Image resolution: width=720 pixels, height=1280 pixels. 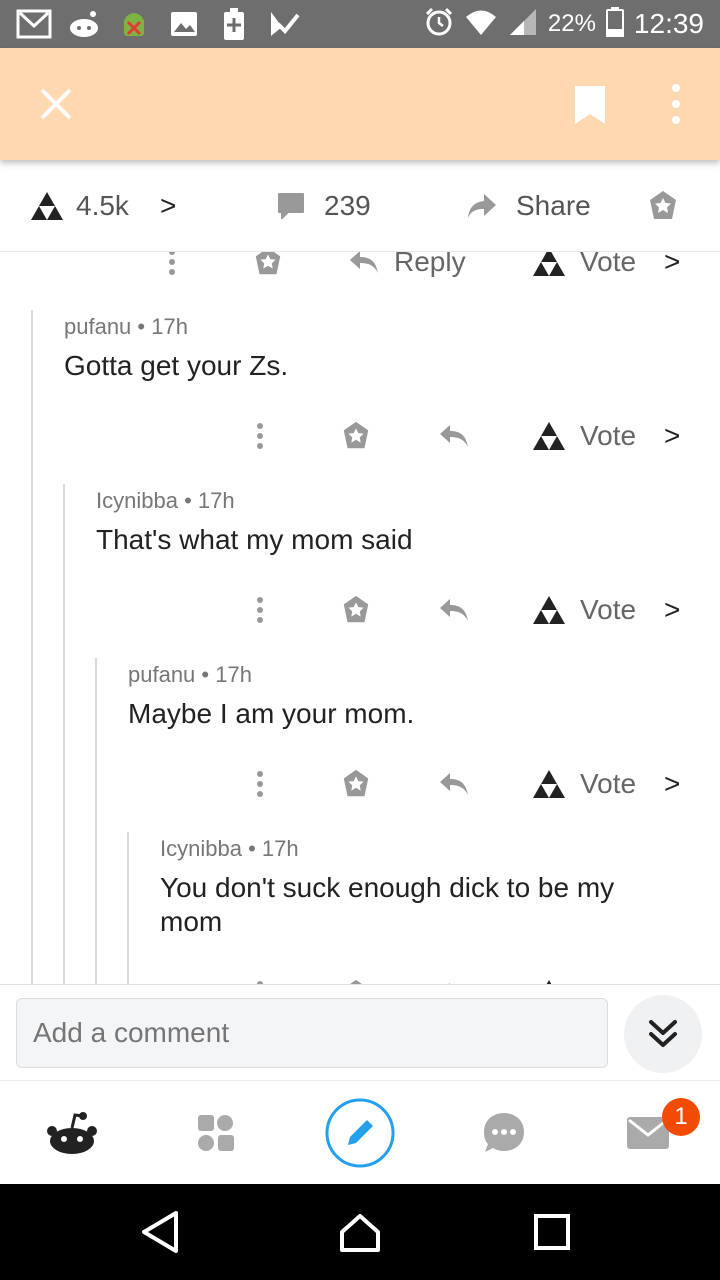 What do you see at coordinates (312, 1033) in the screenshot?
I see `comment-input` at bounding box center [312, 1033].